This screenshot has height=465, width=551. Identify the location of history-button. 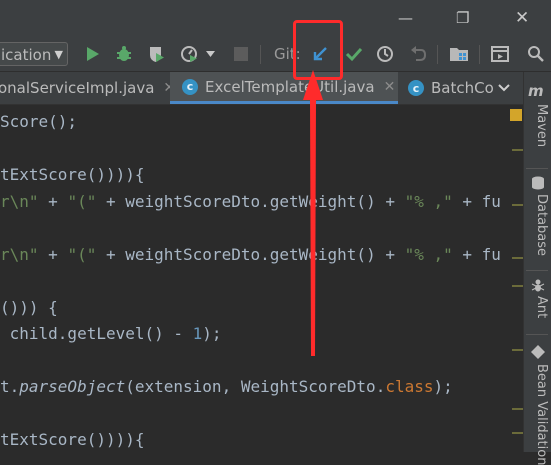
(385, 54).